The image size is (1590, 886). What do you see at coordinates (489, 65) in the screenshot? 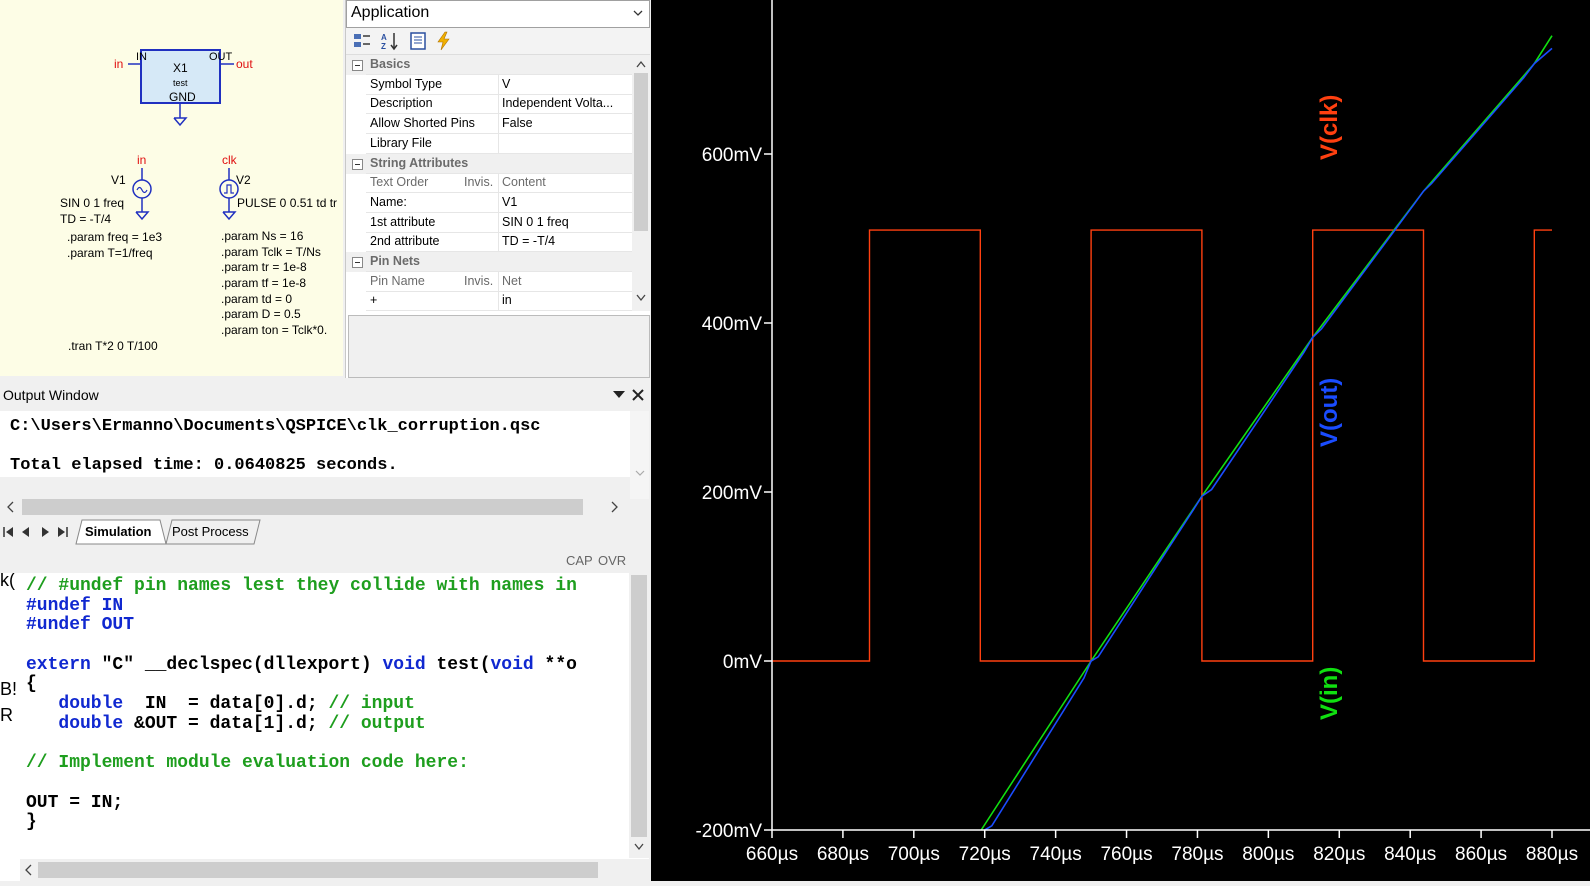
I see `property-category: Basics` at bounding box center [489, 65].